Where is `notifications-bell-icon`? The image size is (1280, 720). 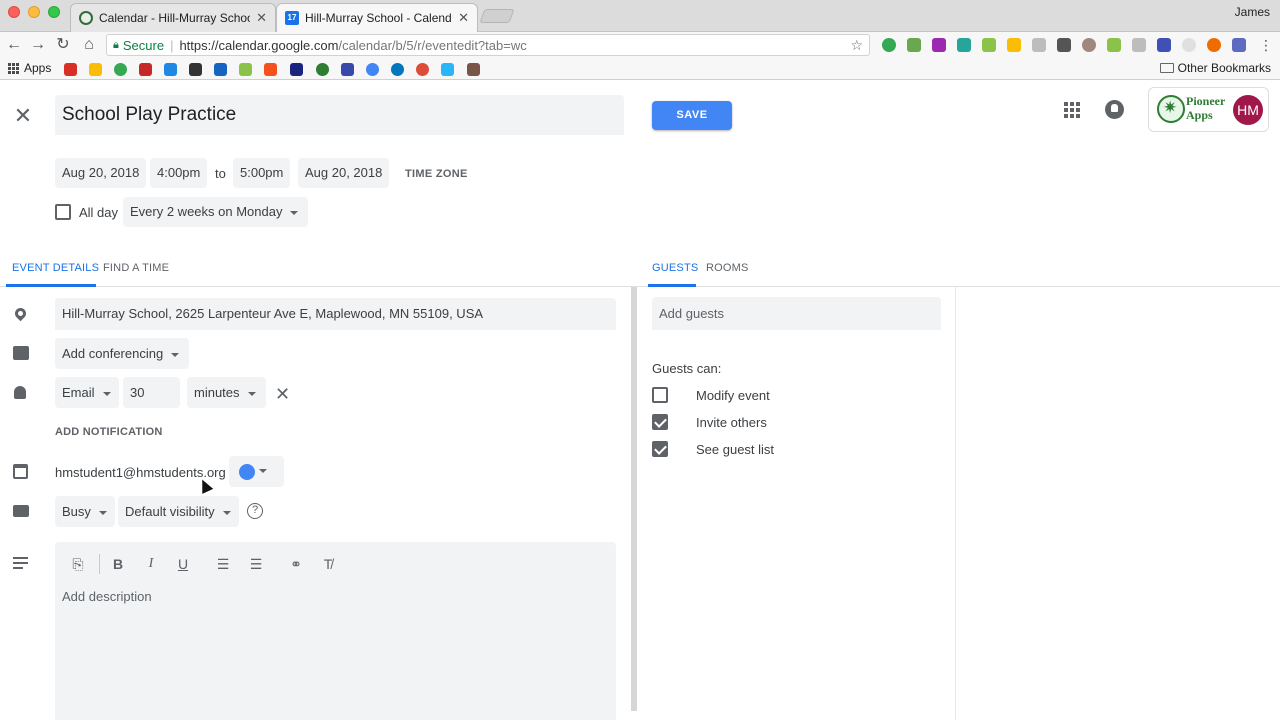
notifications-bell-icon is located at coordinates (1114, 109).